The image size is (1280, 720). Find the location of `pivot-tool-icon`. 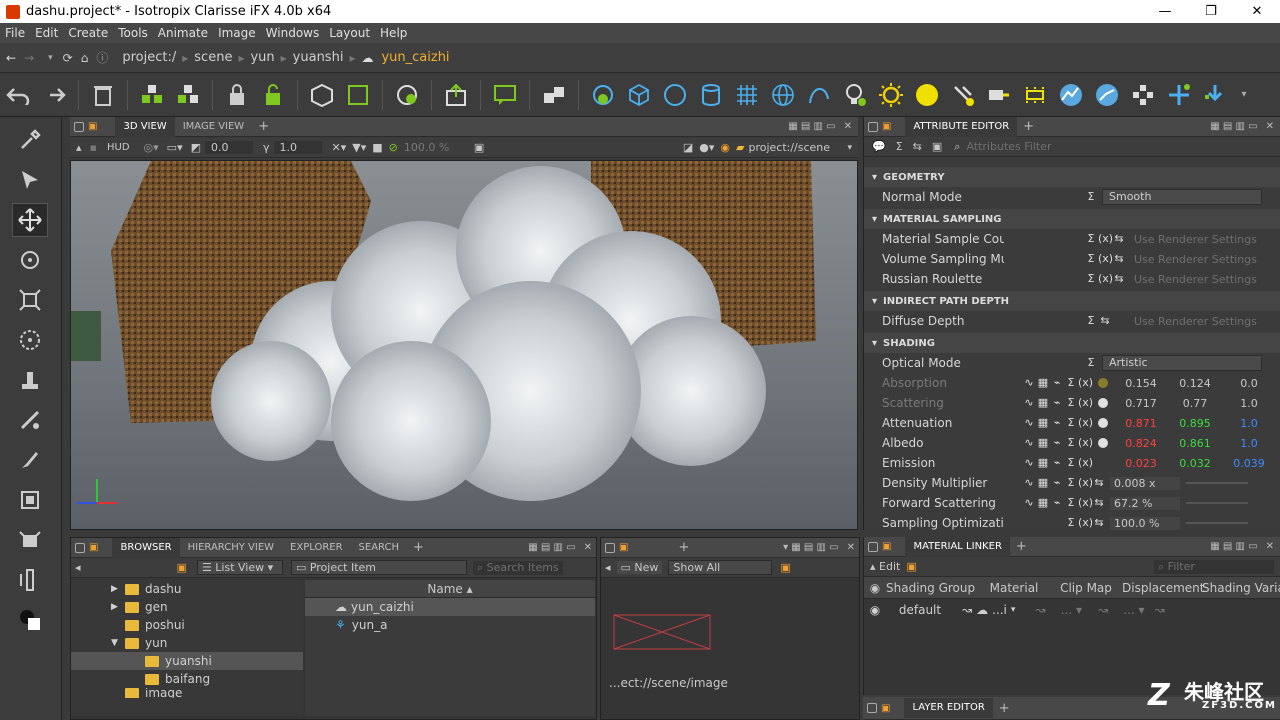

pivot-tool-icon is located at coordinates (30, 340).